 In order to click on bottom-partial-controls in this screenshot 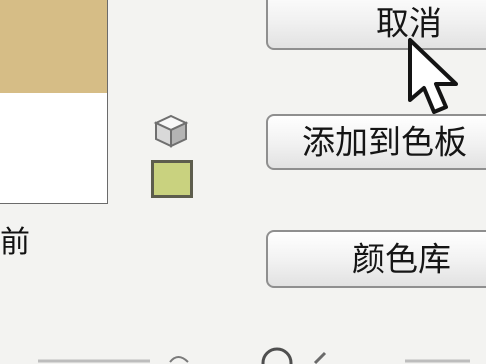, I will do `click(254, 355)`.